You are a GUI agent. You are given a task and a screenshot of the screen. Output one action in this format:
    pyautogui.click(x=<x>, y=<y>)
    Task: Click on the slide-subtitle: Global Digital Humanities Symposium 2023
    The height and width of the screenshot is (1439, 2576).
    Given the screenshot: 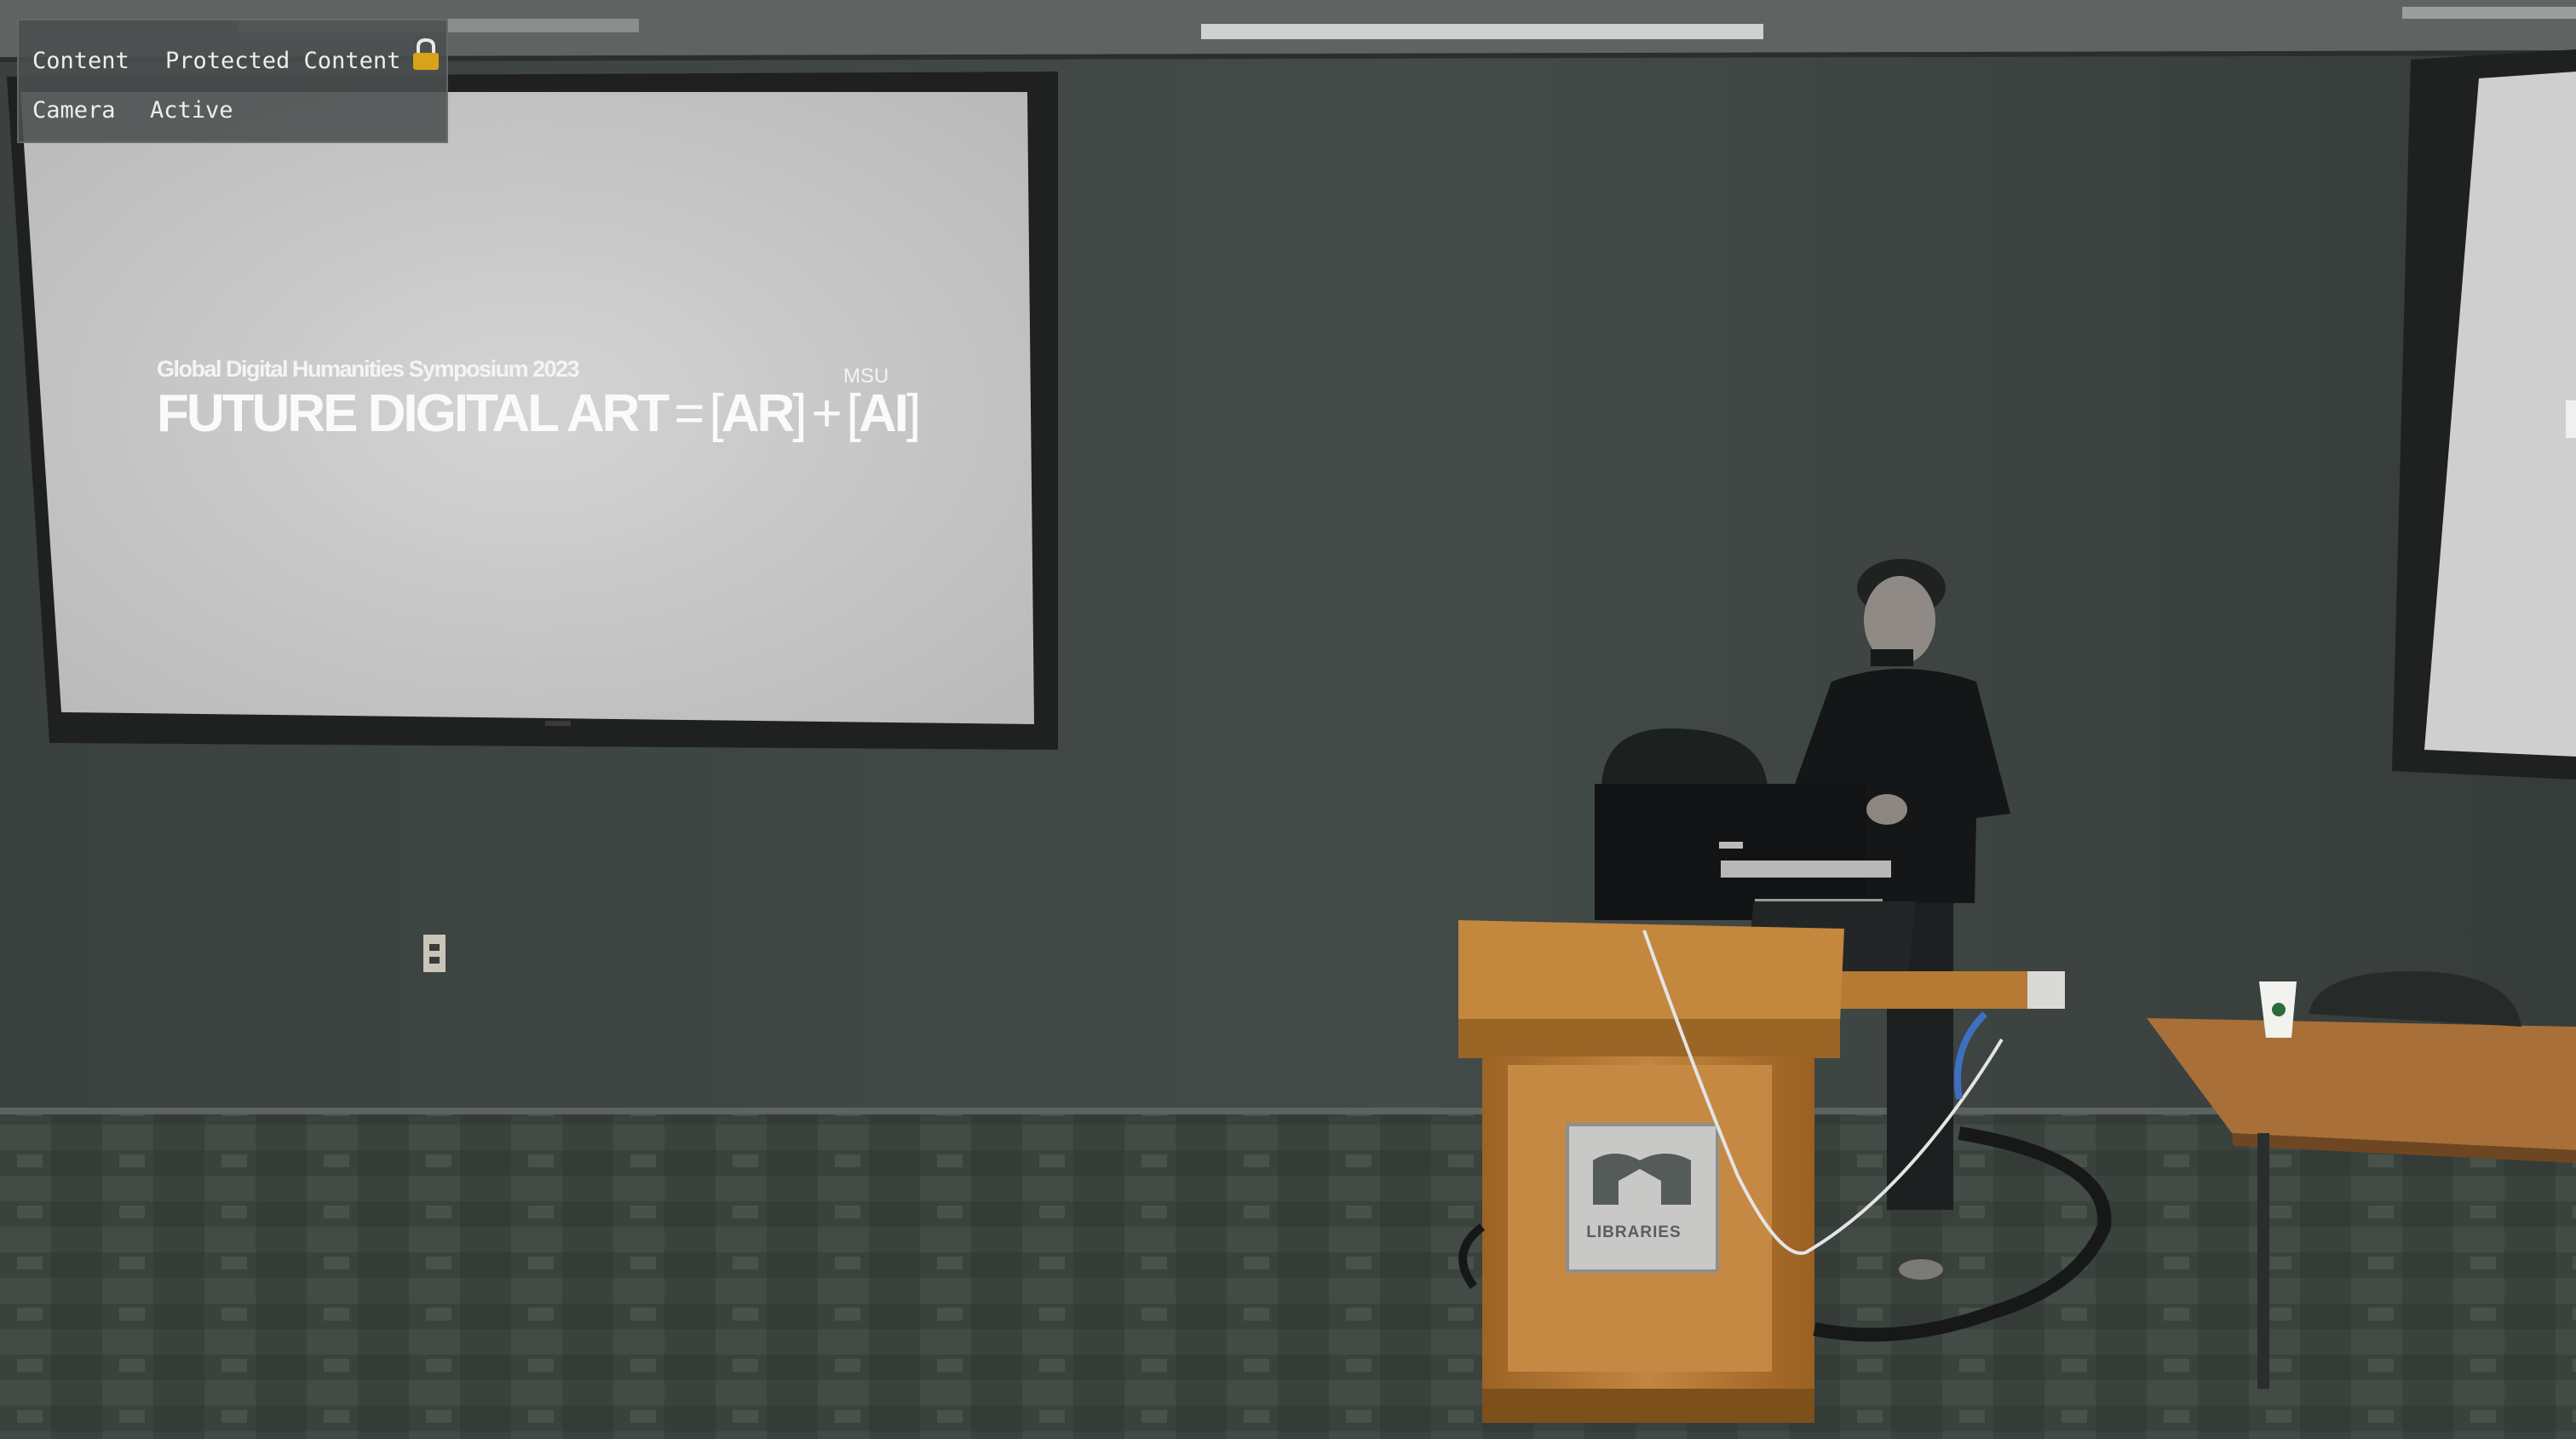 What is the action you would take?
    pyautogui.click(x=369, y=369)
    